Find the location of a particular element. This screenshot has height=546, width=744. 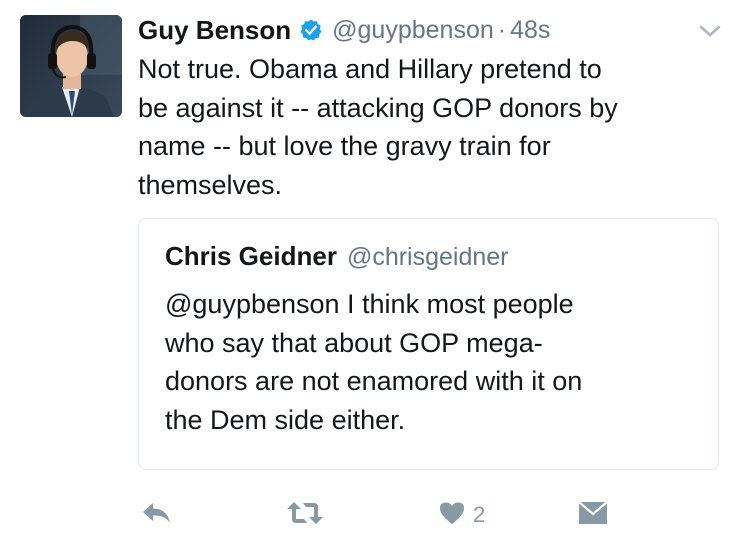

quoted-tweet-header: Chris Geidner @chrisgeidner is located at coordinates (337, 256).